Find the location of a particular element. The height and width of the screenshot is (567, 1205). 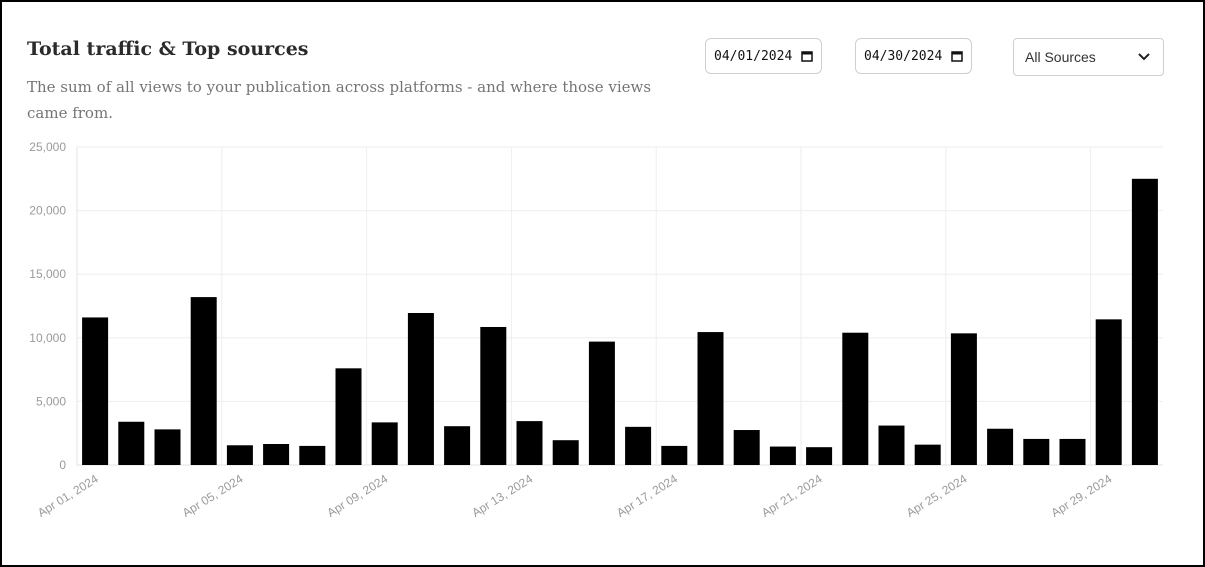

bar-apr-21-2024 is located at coordinates (819, 456).